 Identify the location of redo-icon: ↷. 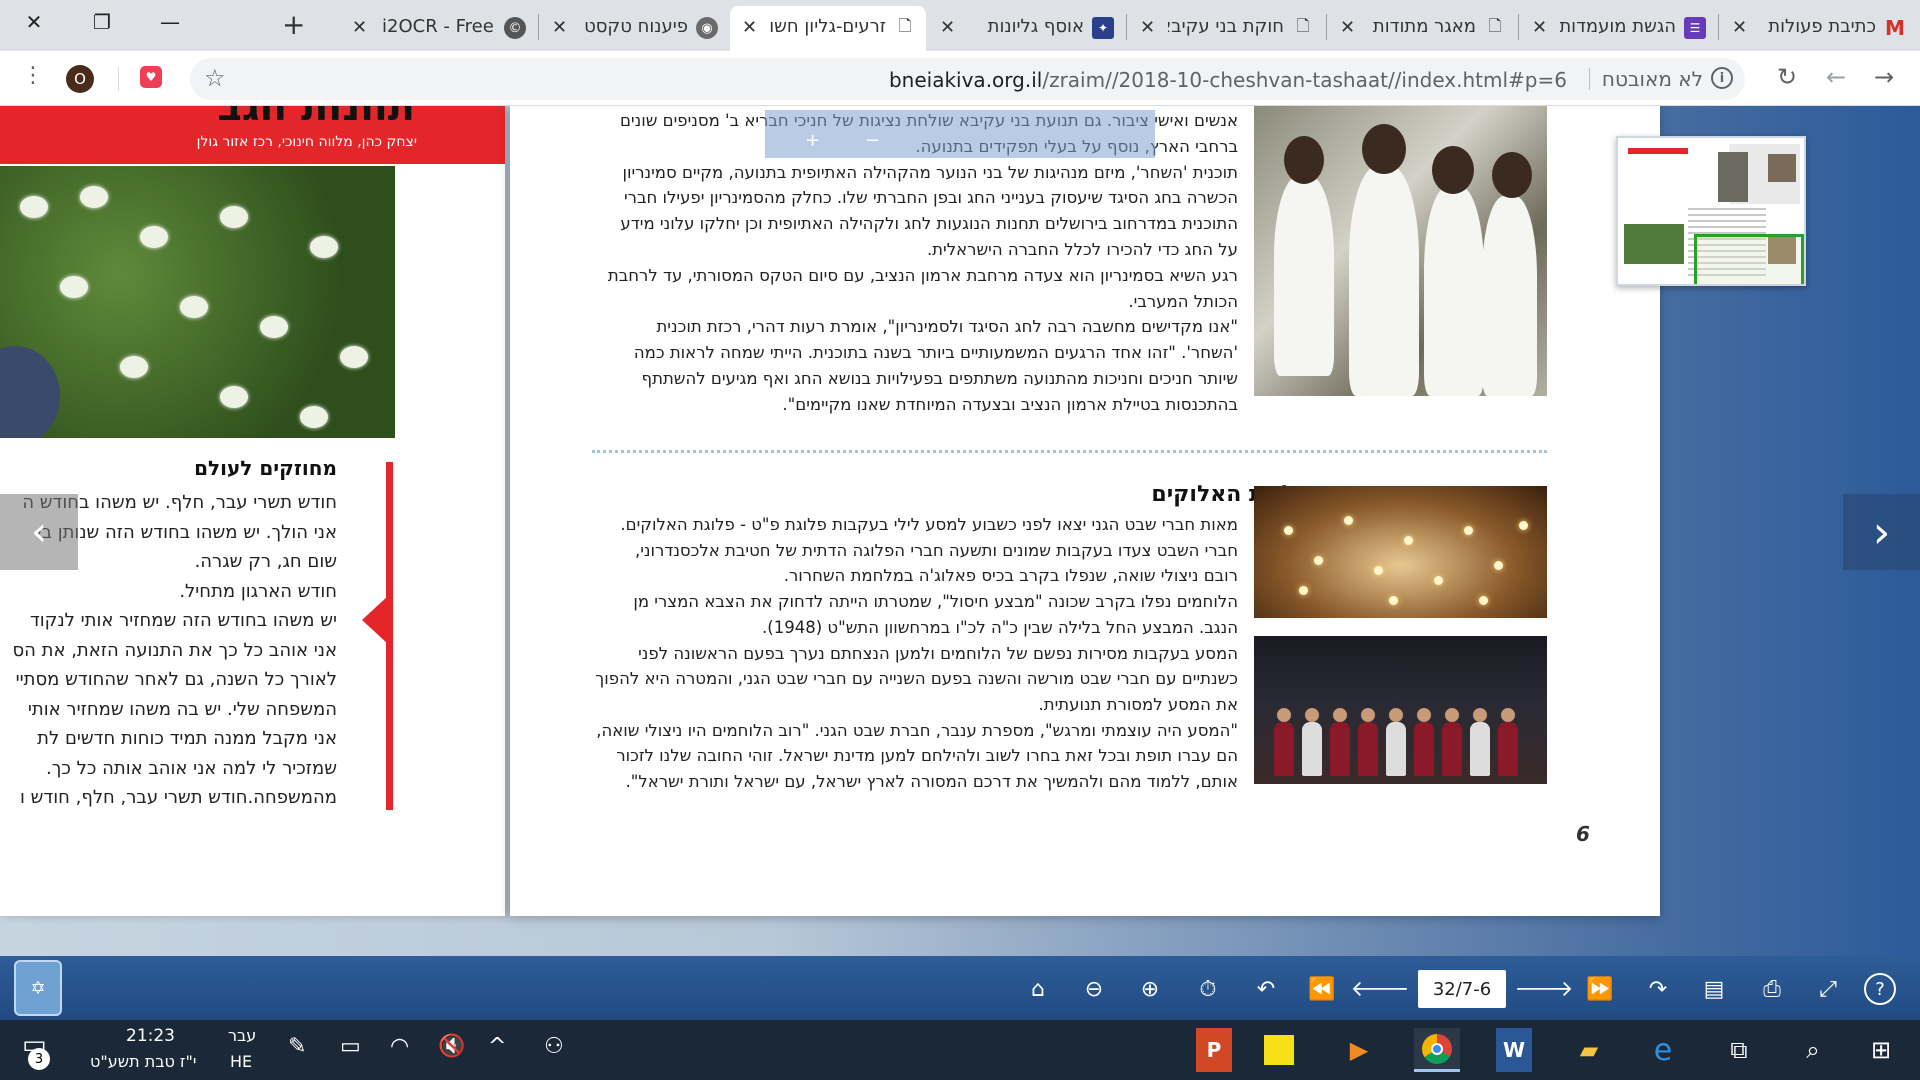
(1658, 989).